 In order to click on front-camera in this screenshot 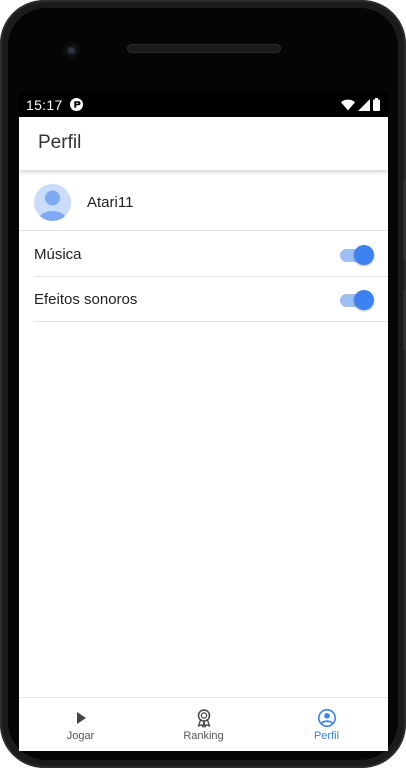, I will do `click(71, 50)`.